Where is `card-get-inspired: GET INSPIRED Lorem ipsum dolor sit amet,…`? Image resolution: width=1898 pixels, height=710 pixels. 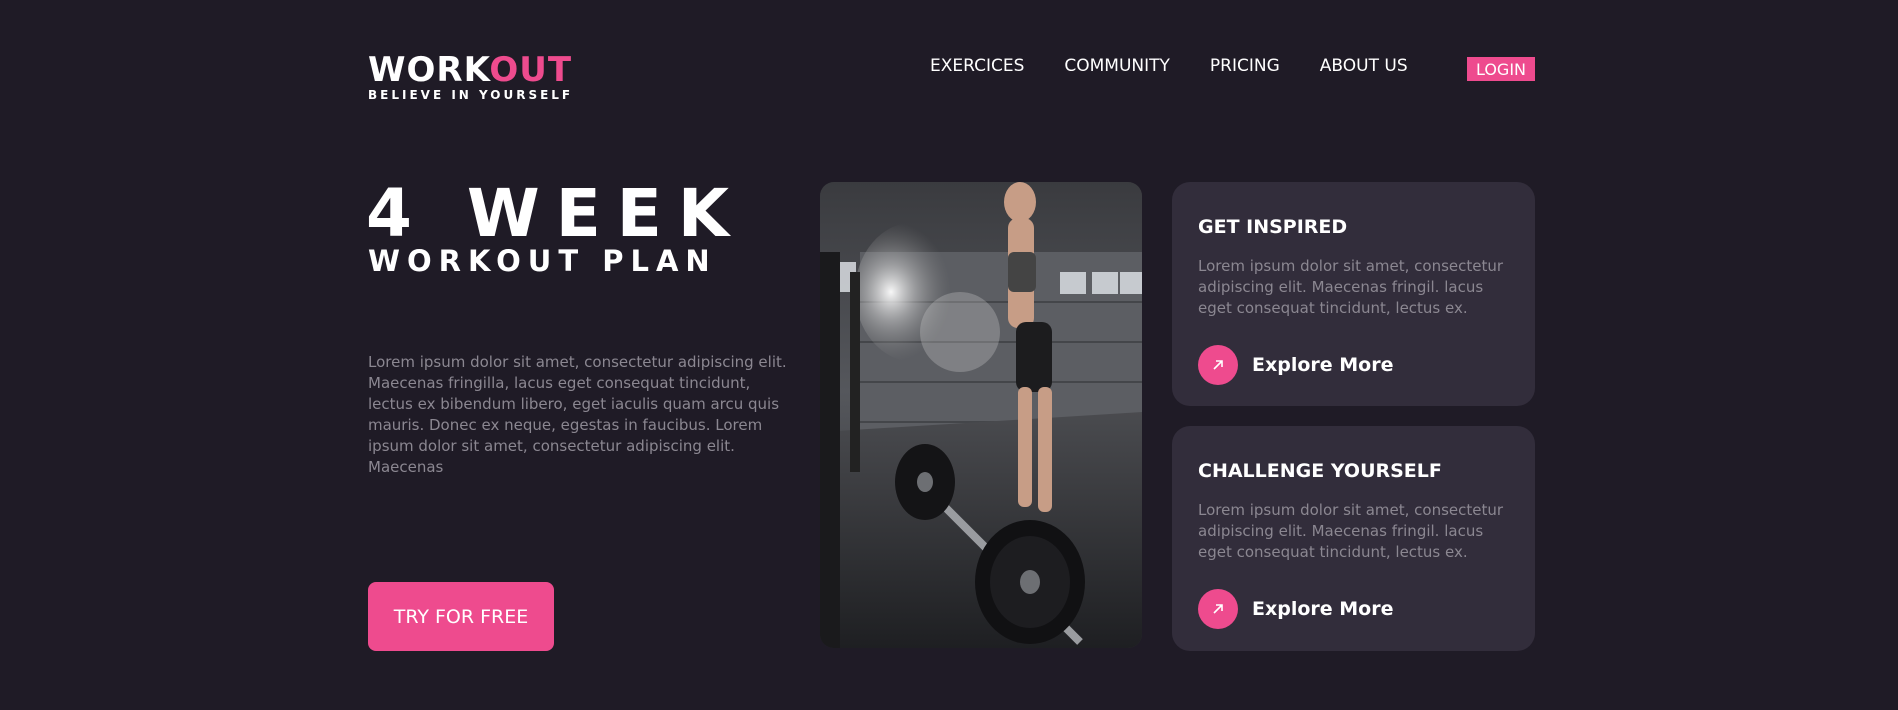
card-get-inspired: GET INSPIRED Lorem ipsum dolor sit amet,… is located at coordinates (1353, 294).